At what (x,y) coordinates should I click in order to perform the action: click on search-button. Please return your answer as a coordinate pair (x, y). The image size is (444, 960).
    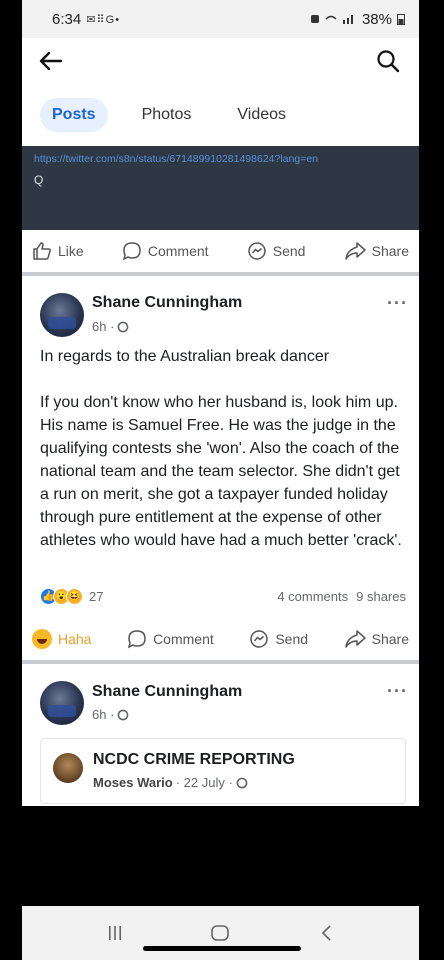
    Looking at the image, I should click on (388, 61).